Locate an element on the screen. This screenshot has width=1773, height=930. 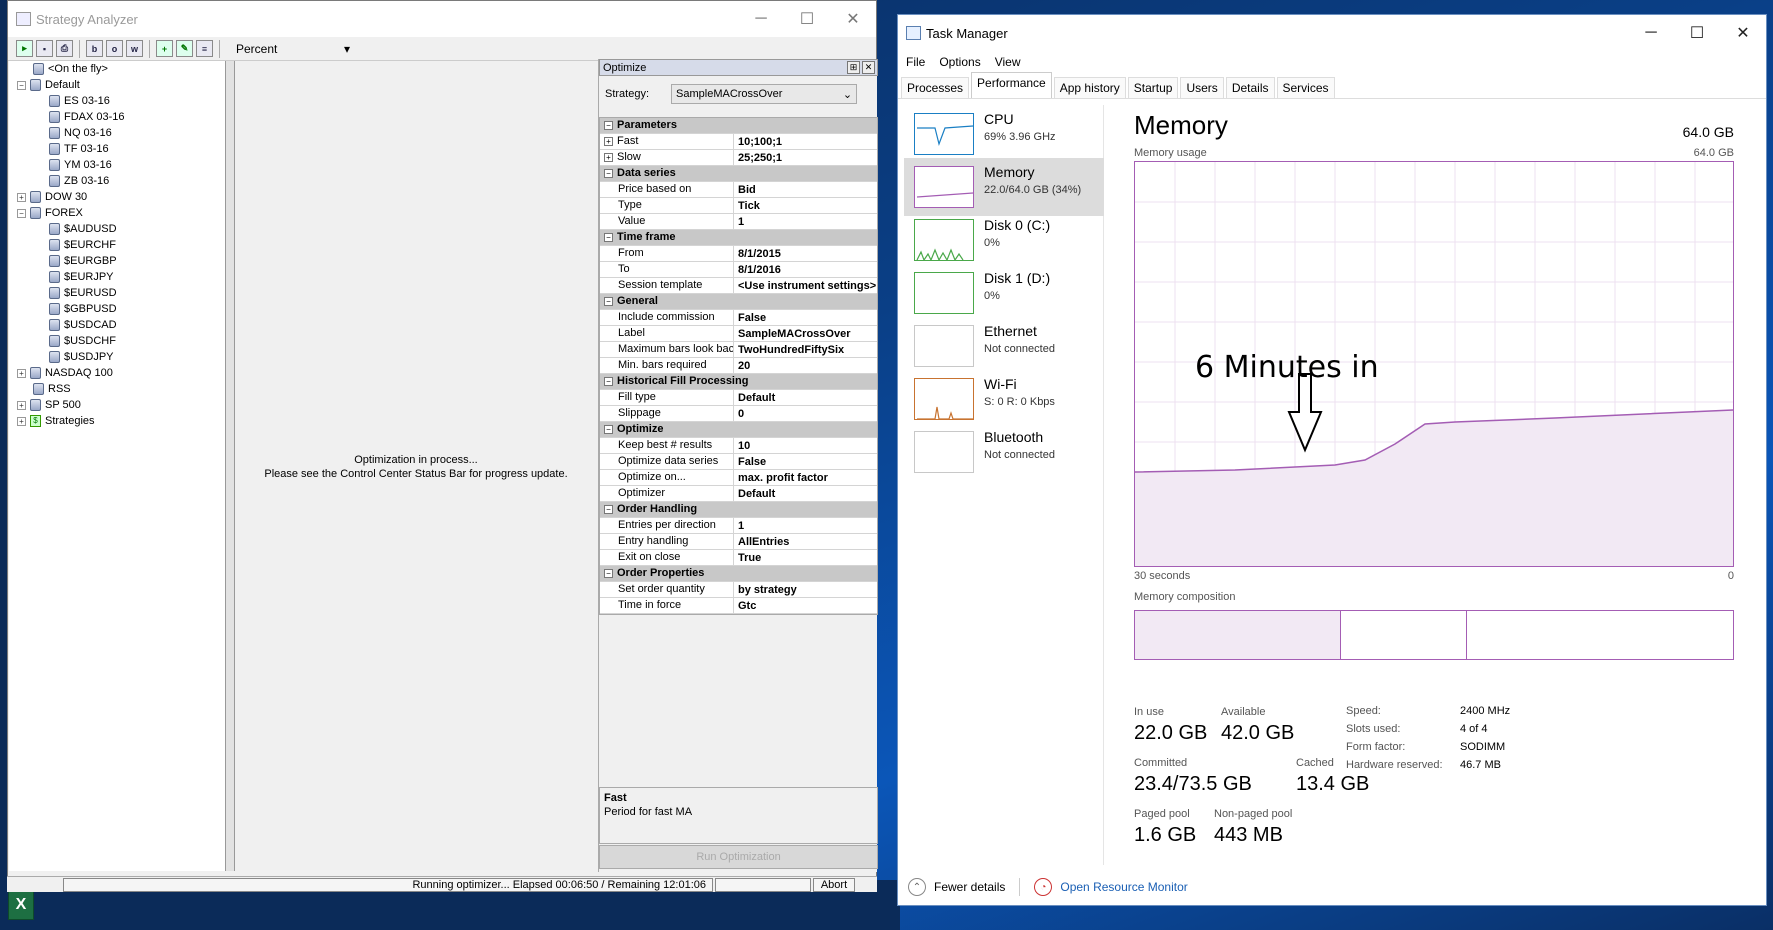
grid-section: − General is located at coordinates (738, 302).